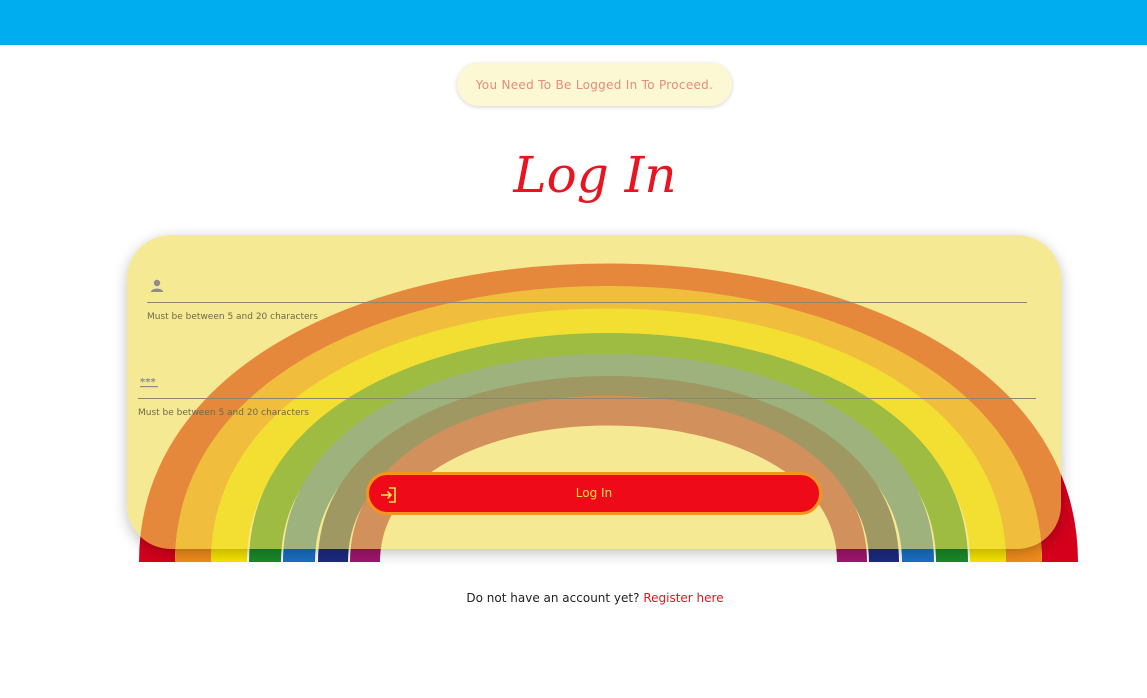 This screenshot has width=1147, height=698. I want to click on password-icon: ***, so click(149, 382).